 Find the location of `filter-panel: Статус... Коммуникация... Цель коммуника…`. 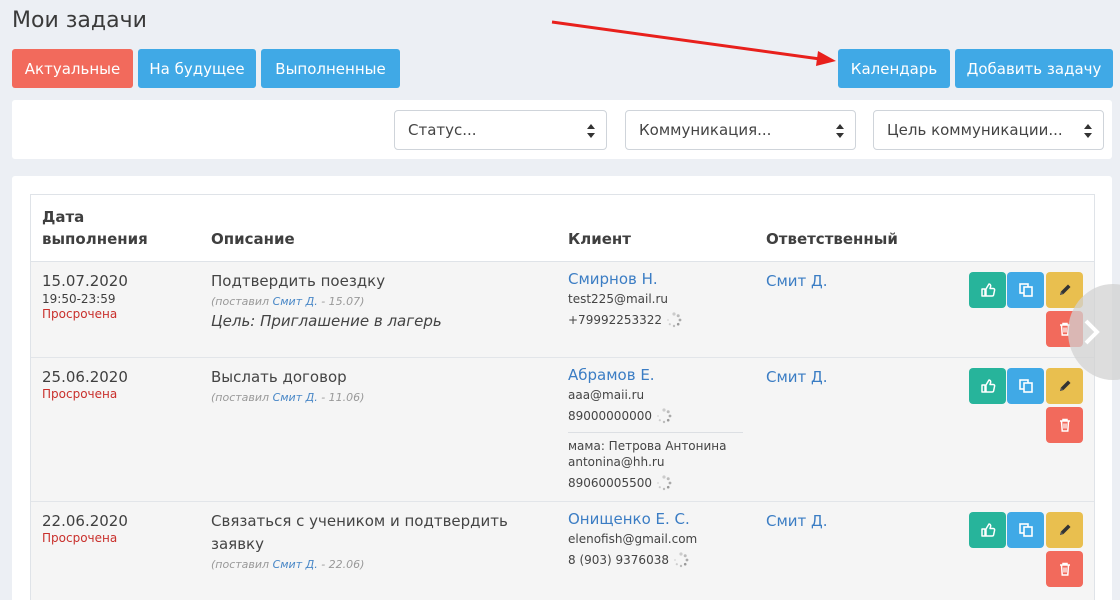

filter-panel: Статус... Коммуникация... Цель коммуника… is located at coordinates (562, 129).